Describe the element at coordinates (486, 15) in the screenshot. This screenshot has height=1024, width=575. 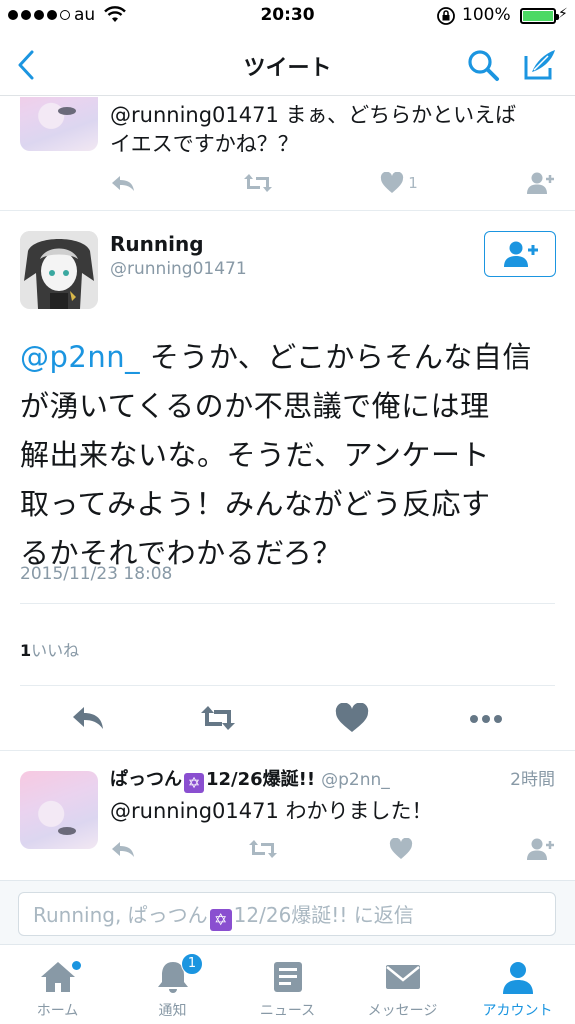
I see `battery-percent: 100%` at that location.